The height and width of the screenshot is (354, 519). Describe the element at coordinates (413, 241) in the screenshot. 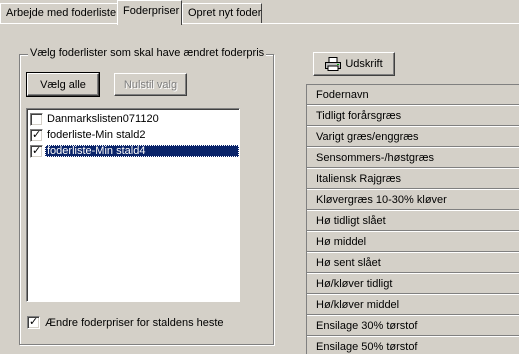

I see `table-row: Hø middel` at that location.